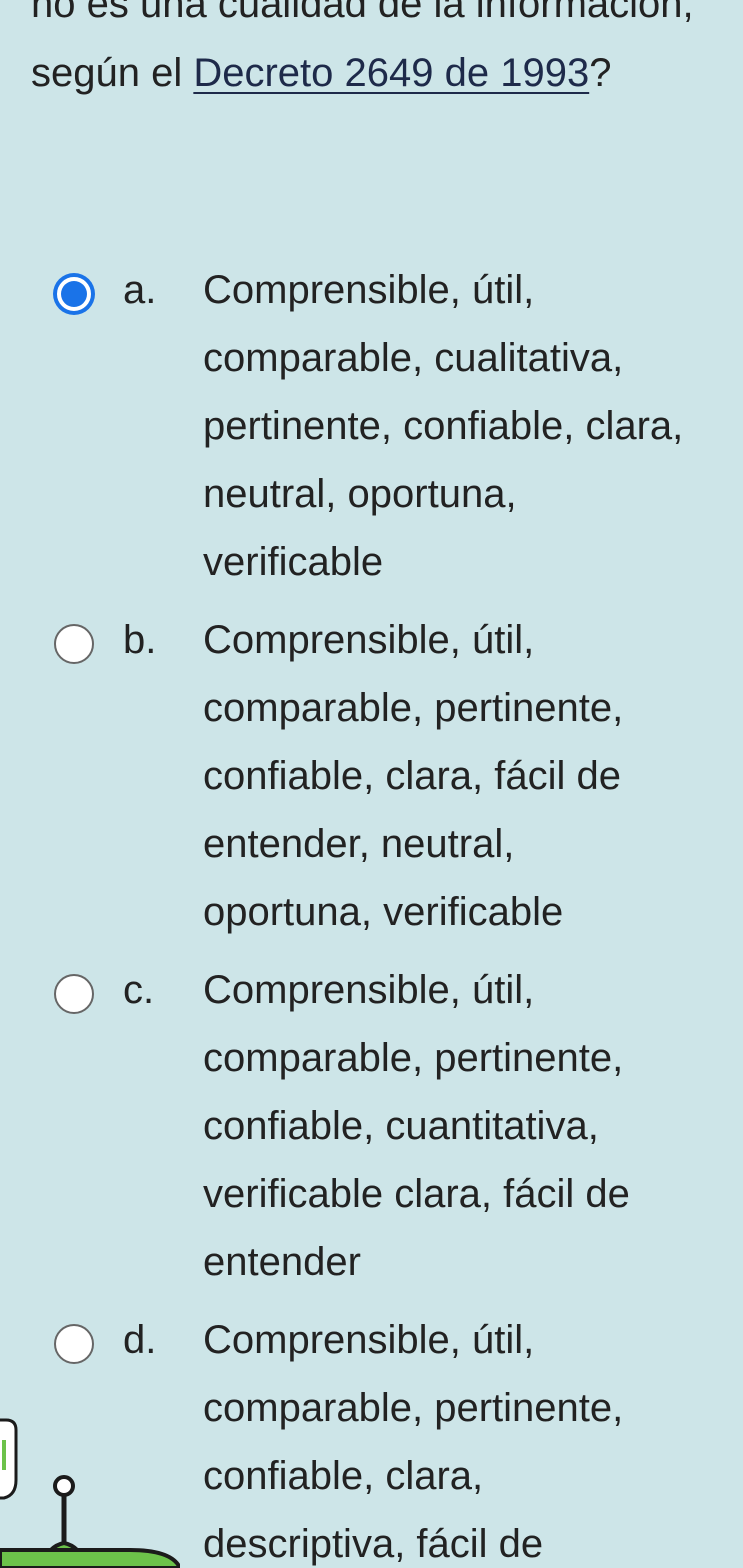 This screenshot has width=743, height=1568. What do you see at coordinates (139, 990) in the screenshot?
I see `option-letter: c.` at bounding box center [139, 990].